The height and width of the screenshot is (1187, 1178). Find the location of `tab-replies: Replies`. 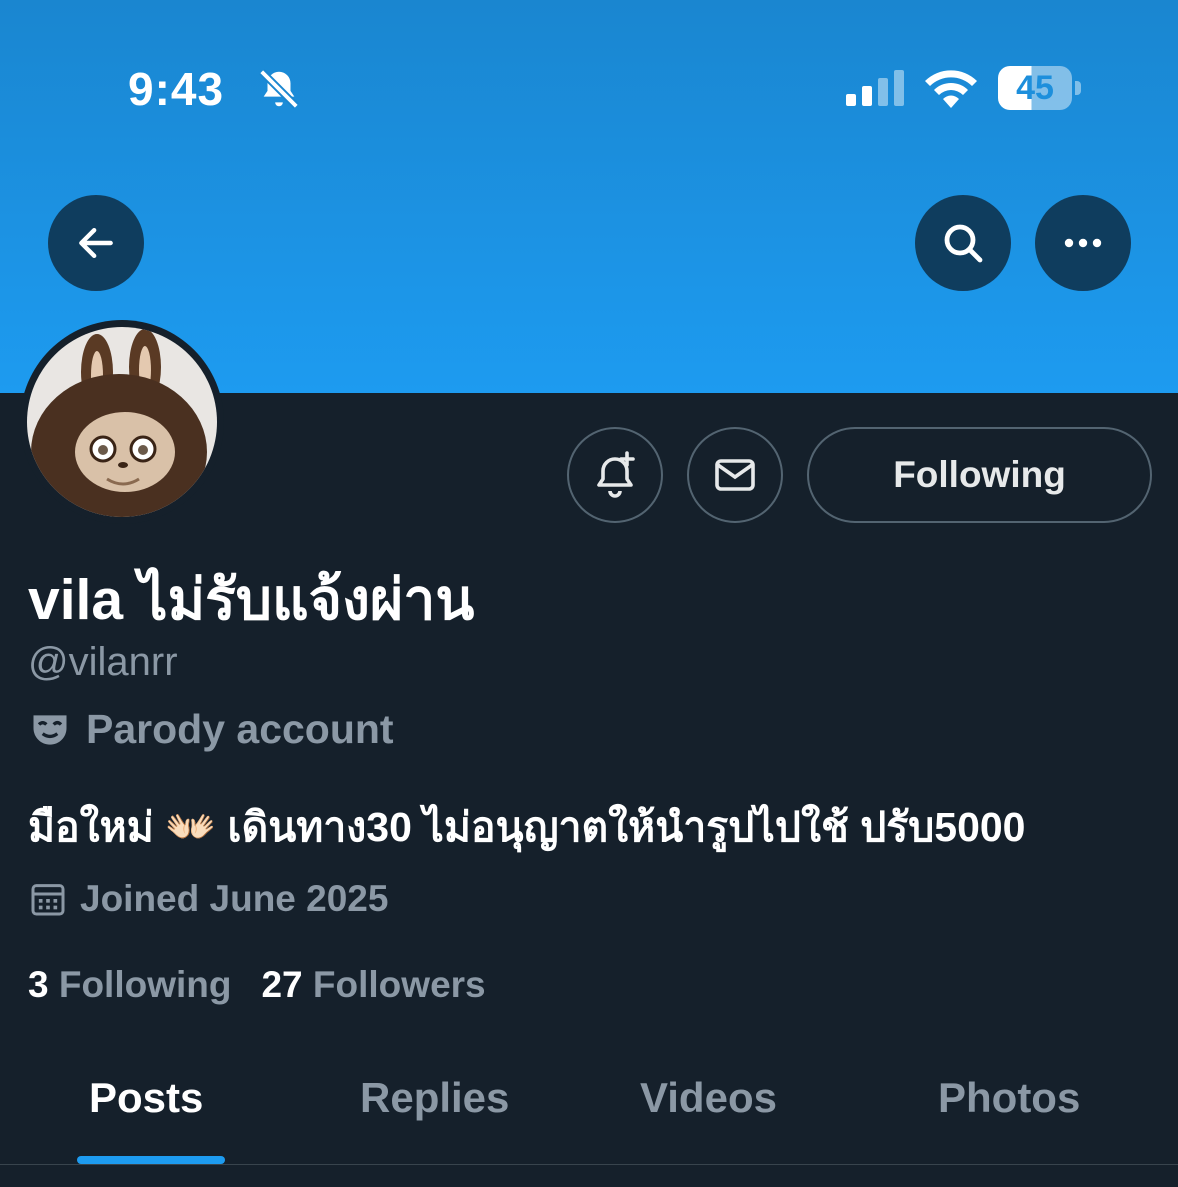

tab-replies: Replies is located at coordinates (434, 1098).